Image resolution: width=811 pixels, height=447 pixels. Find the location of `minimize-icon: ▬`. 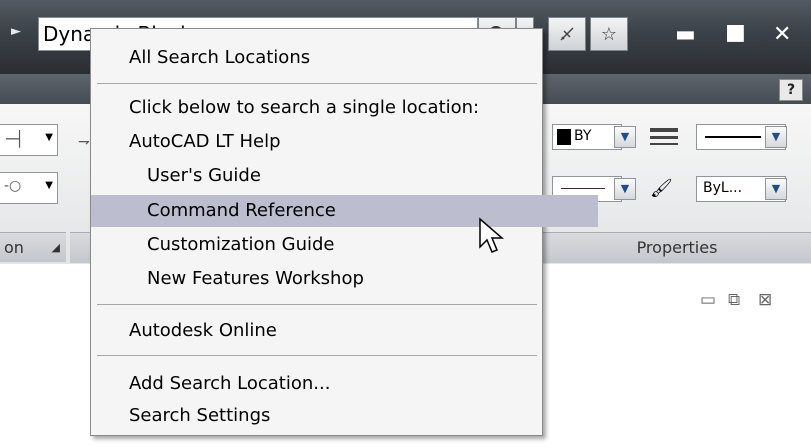

minimize-icon: ▬ is located at coordinates (685, 34).